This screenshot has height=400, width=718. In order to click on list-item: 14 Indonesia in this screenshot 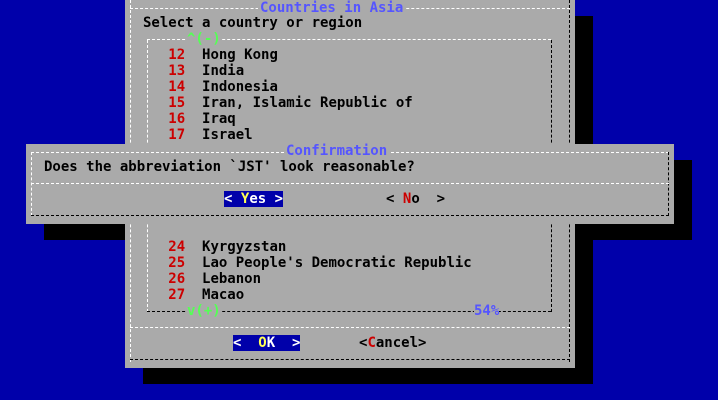, I will do `click(210, 87)`.